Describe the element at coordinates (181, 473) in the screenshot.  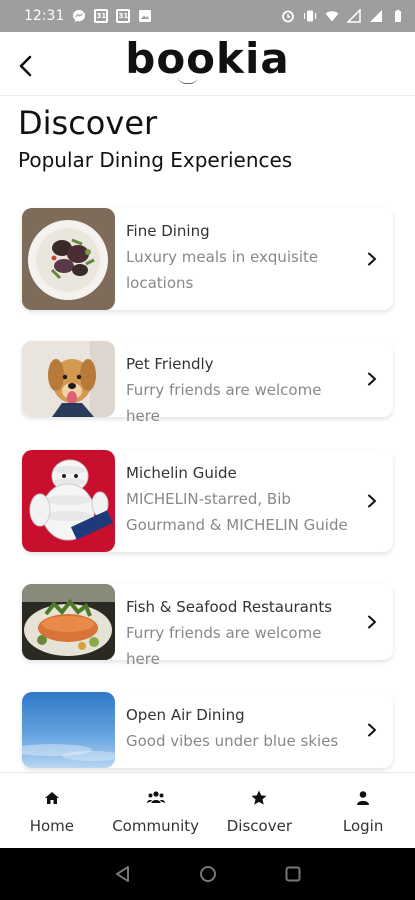
I see `card-title: Michelin Guide` at that location.